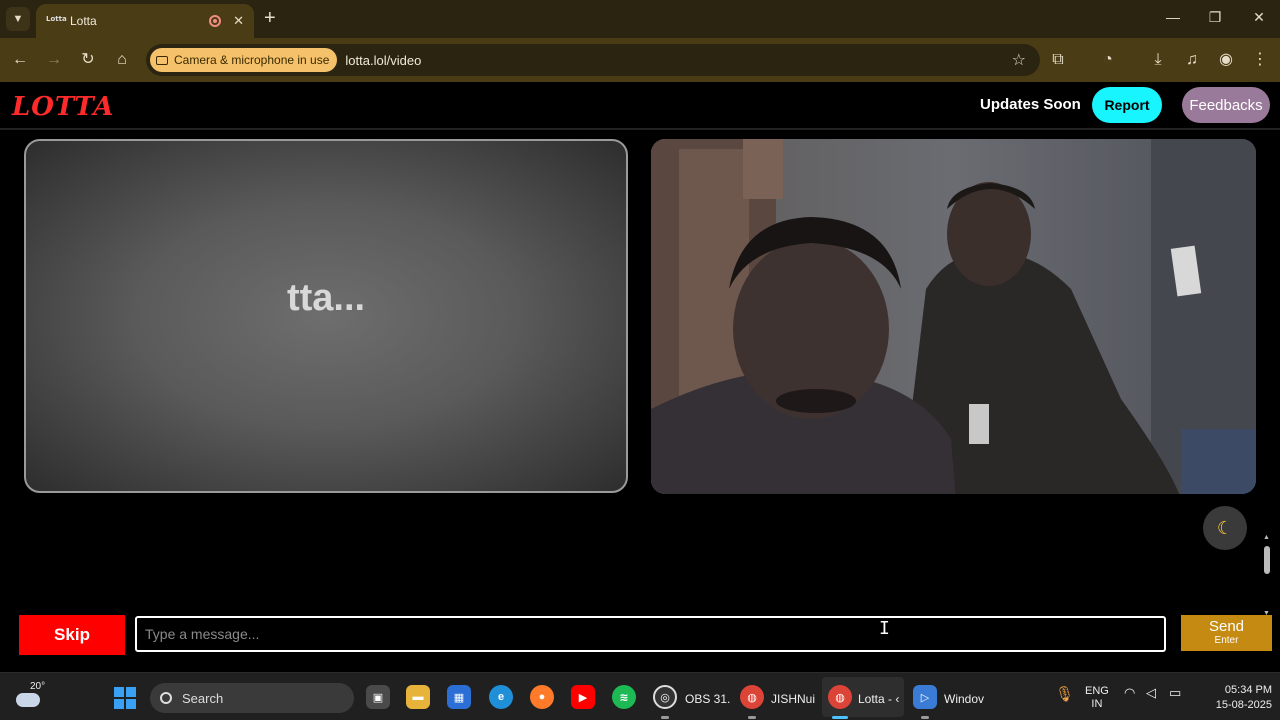 This screenshot has height=720, width=1280. Describe the element at coordinates (1019, 60) in the screenshot. I see `bookmark-star-icon: ☆` at that location.